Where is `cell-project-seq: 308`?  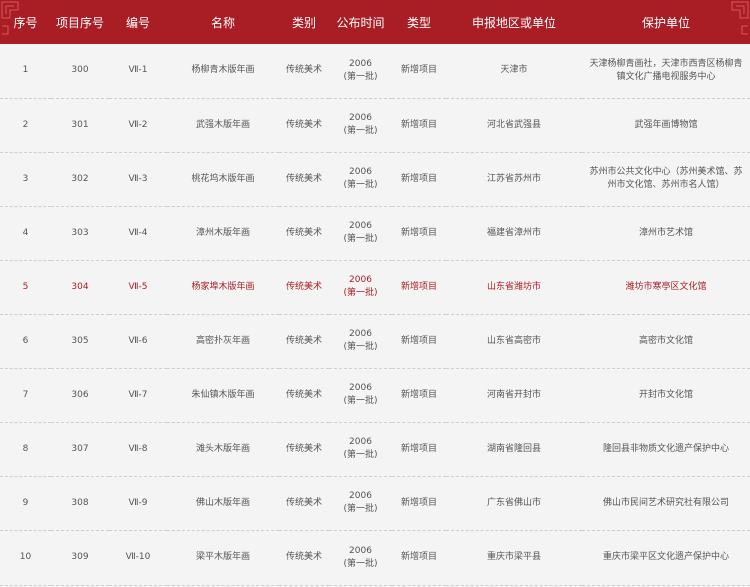 cell-project-seq: 308 is located at coordinates (80, 503).